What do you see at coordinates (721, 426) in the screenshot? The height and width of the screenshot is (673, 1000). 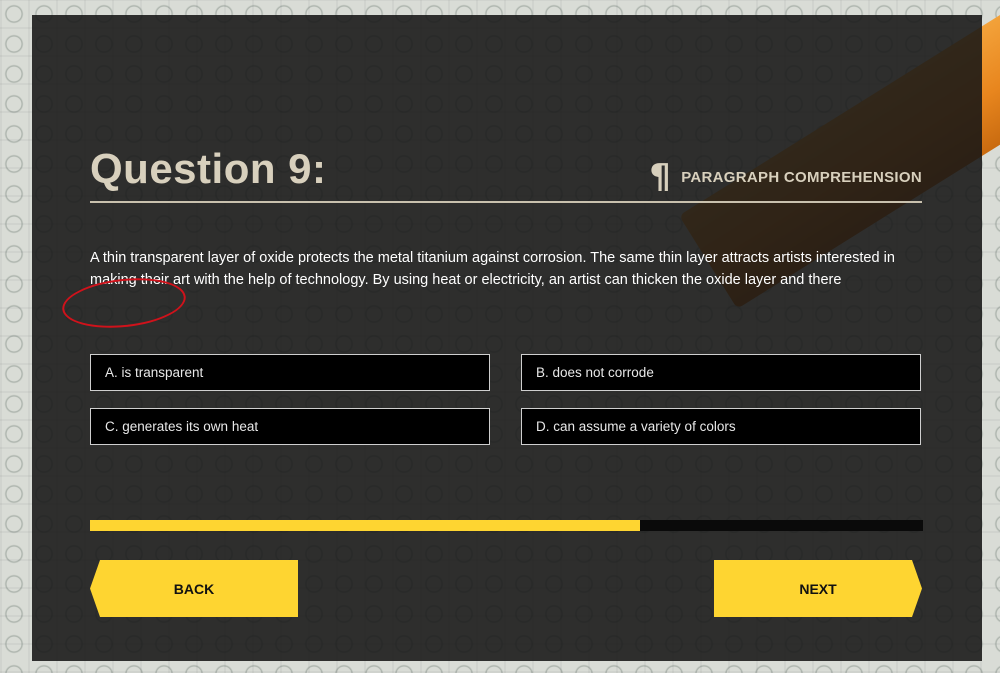 I see `option-d-button: D. can assume a variety of colors` at bounding box center [721, 426].